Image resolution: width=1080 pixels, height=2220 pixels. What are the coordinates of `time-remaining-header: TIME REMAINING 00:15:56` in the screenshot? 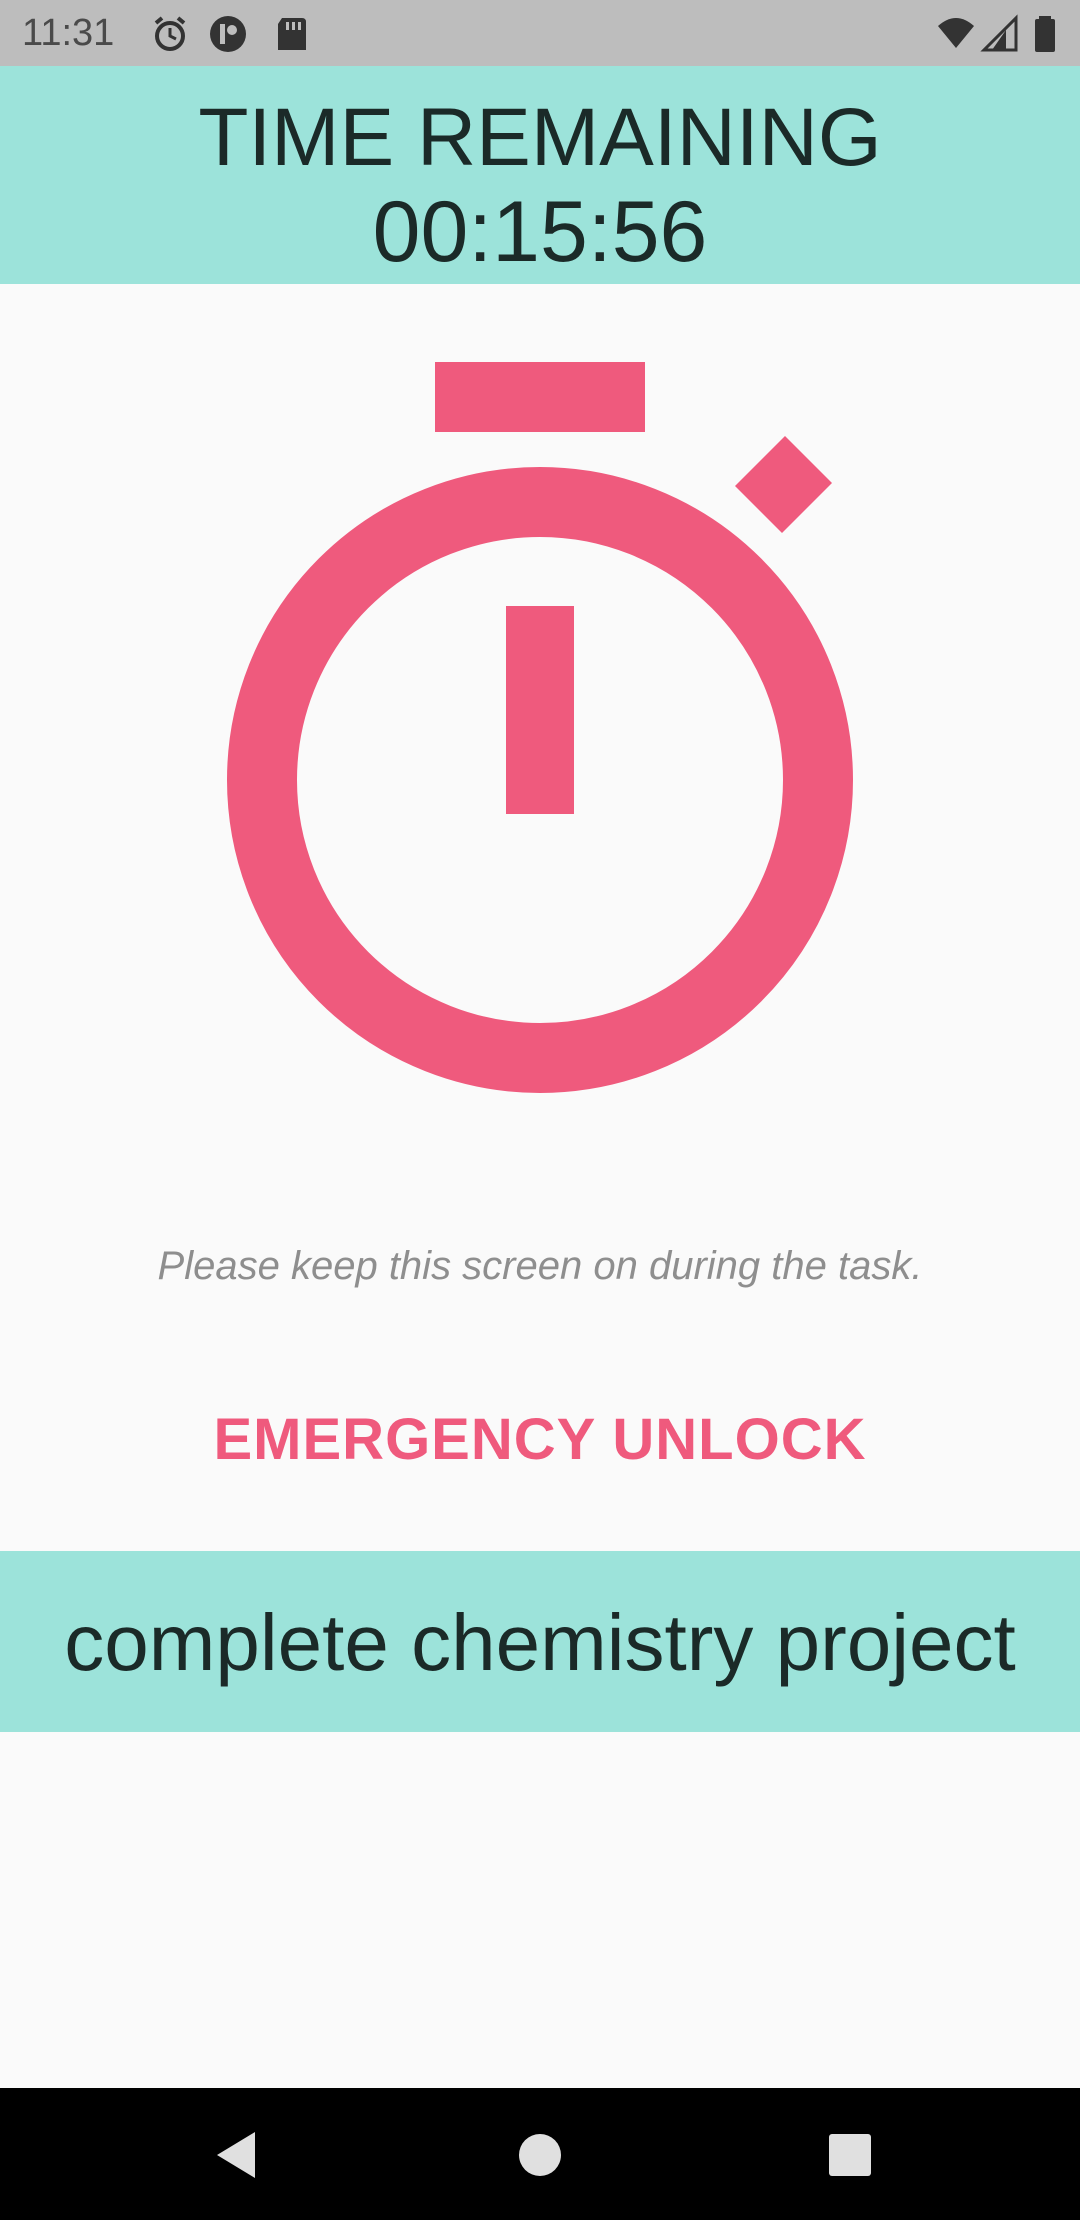 It's located at (540, 175).